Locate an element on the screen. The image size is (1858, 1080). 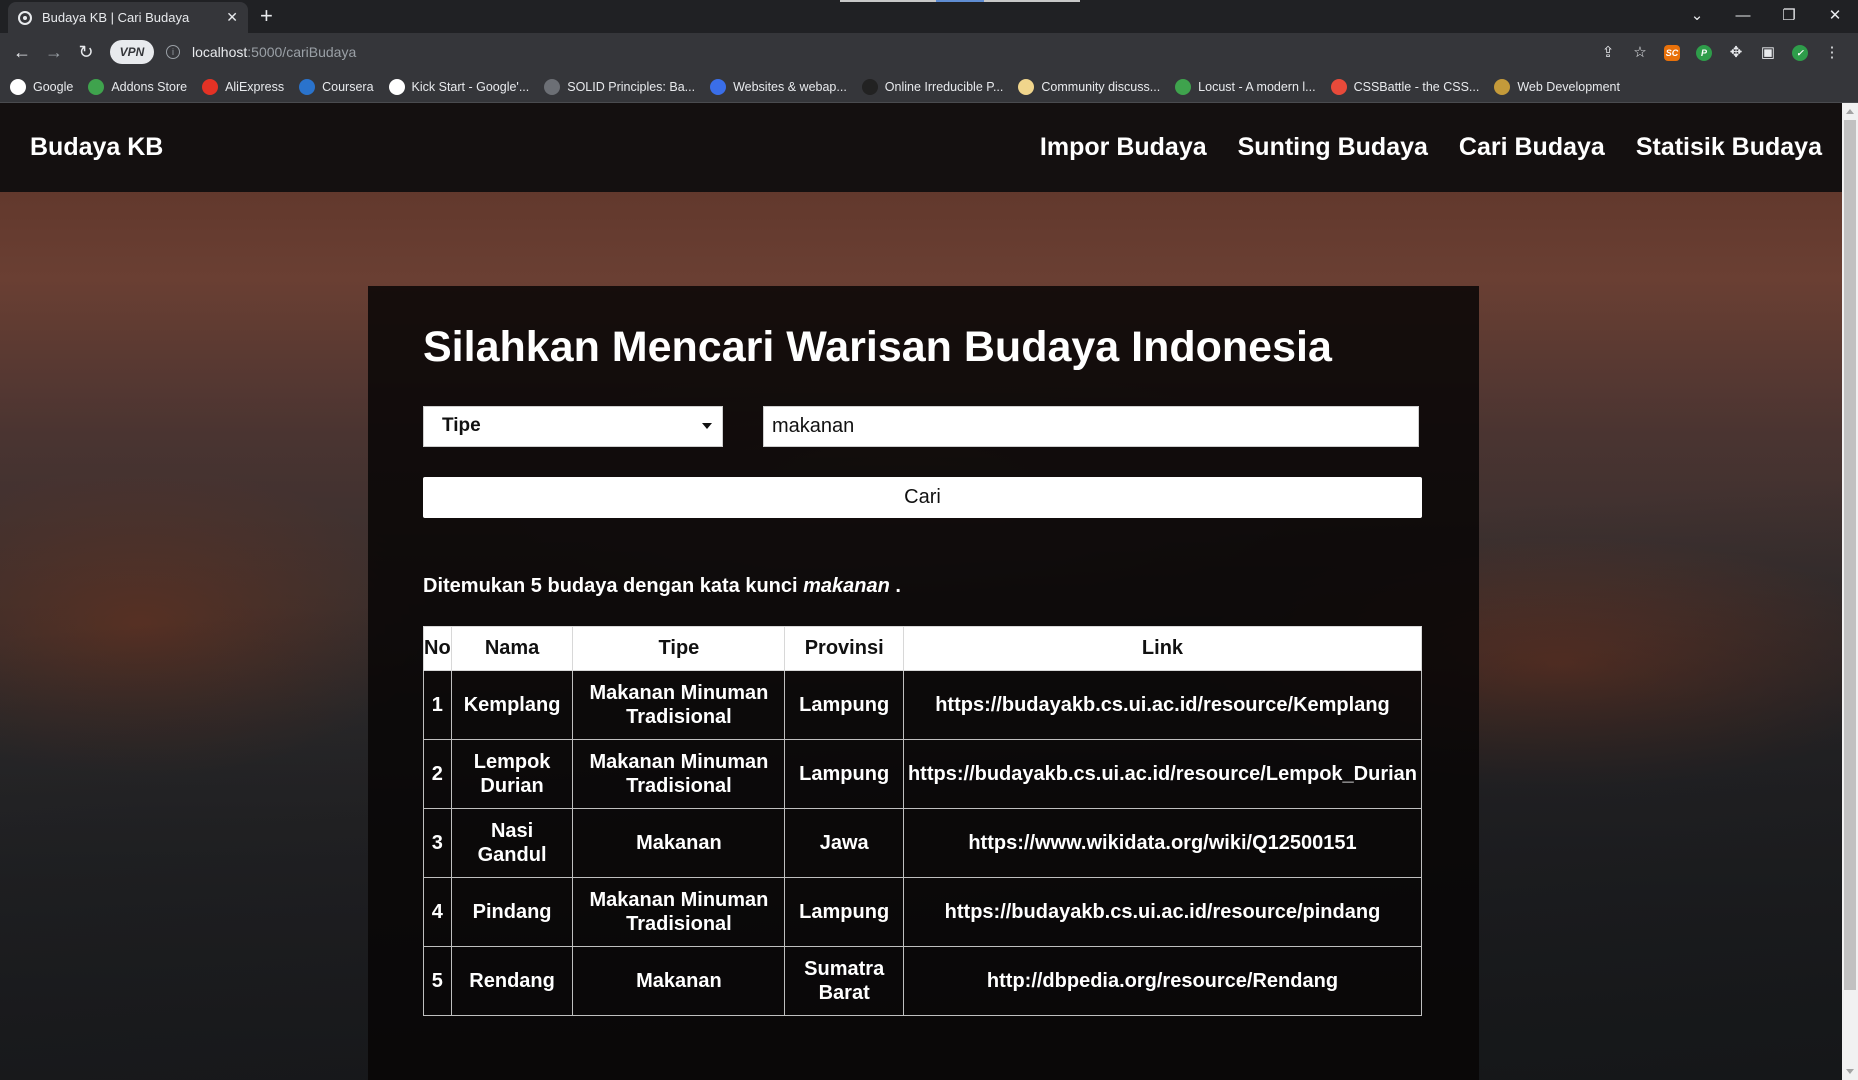
cell-no: 1 is located at coordinates (437, 705).